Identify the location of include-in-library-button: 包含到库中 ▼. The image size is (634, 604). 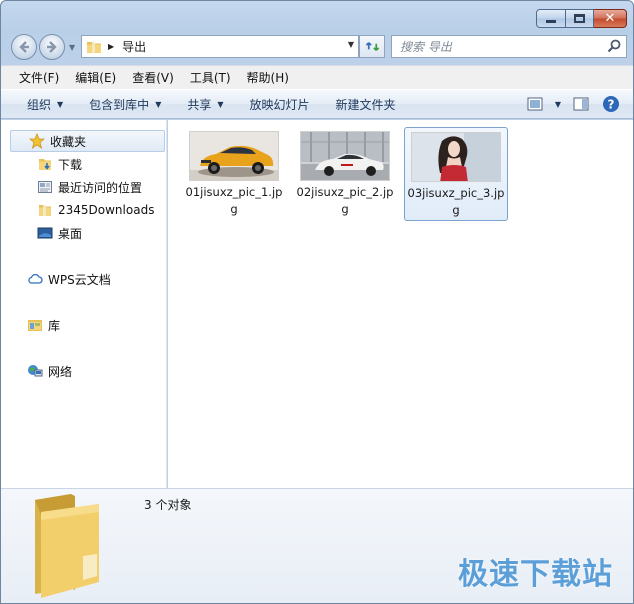
(125, 104).